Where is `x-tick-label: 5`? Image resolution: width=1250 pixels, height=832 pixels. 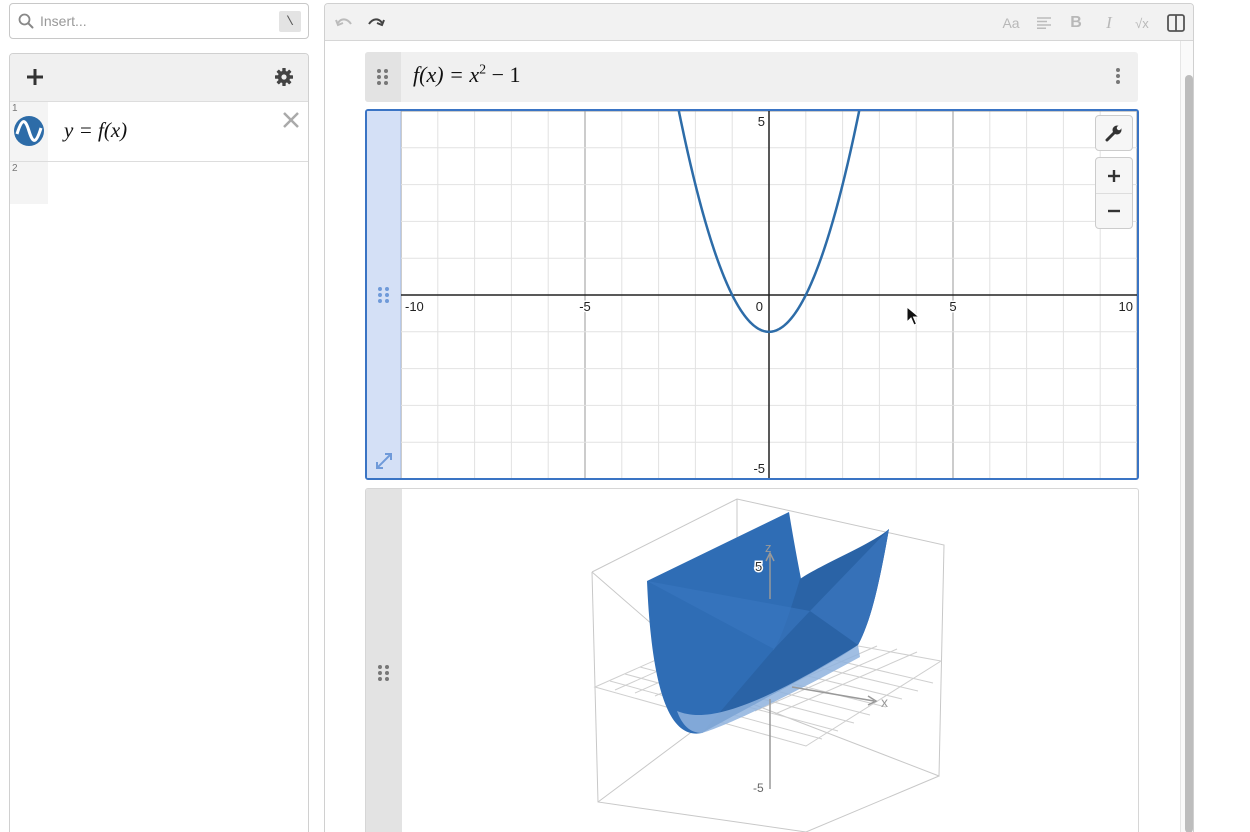 x-tick-label: 5 is located at coordinates (952, 306).